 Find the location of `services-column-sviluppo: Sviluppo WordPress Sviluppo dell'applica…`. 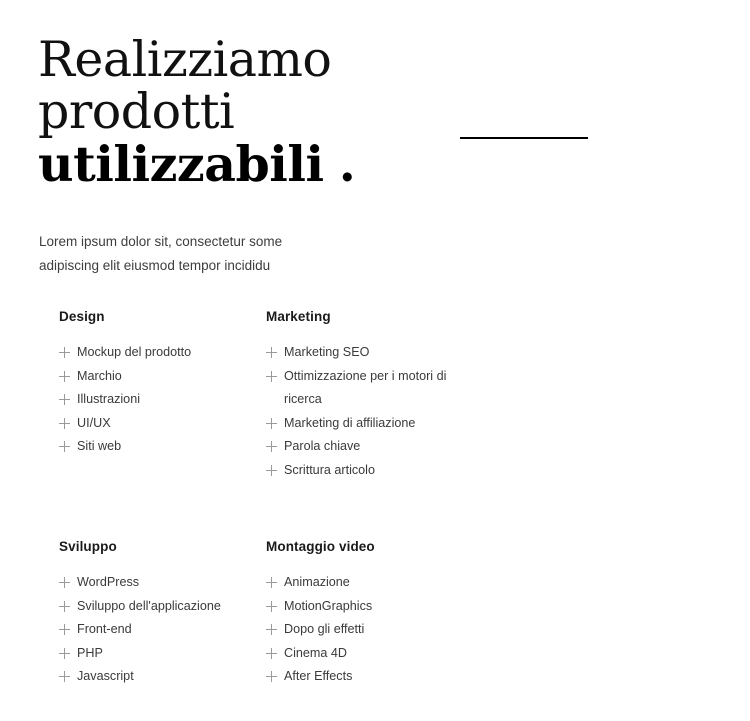

services-column-sviluppo: Sviluppo WordPress Sviluppo dell'applica… is located at coordinates (162, 614).